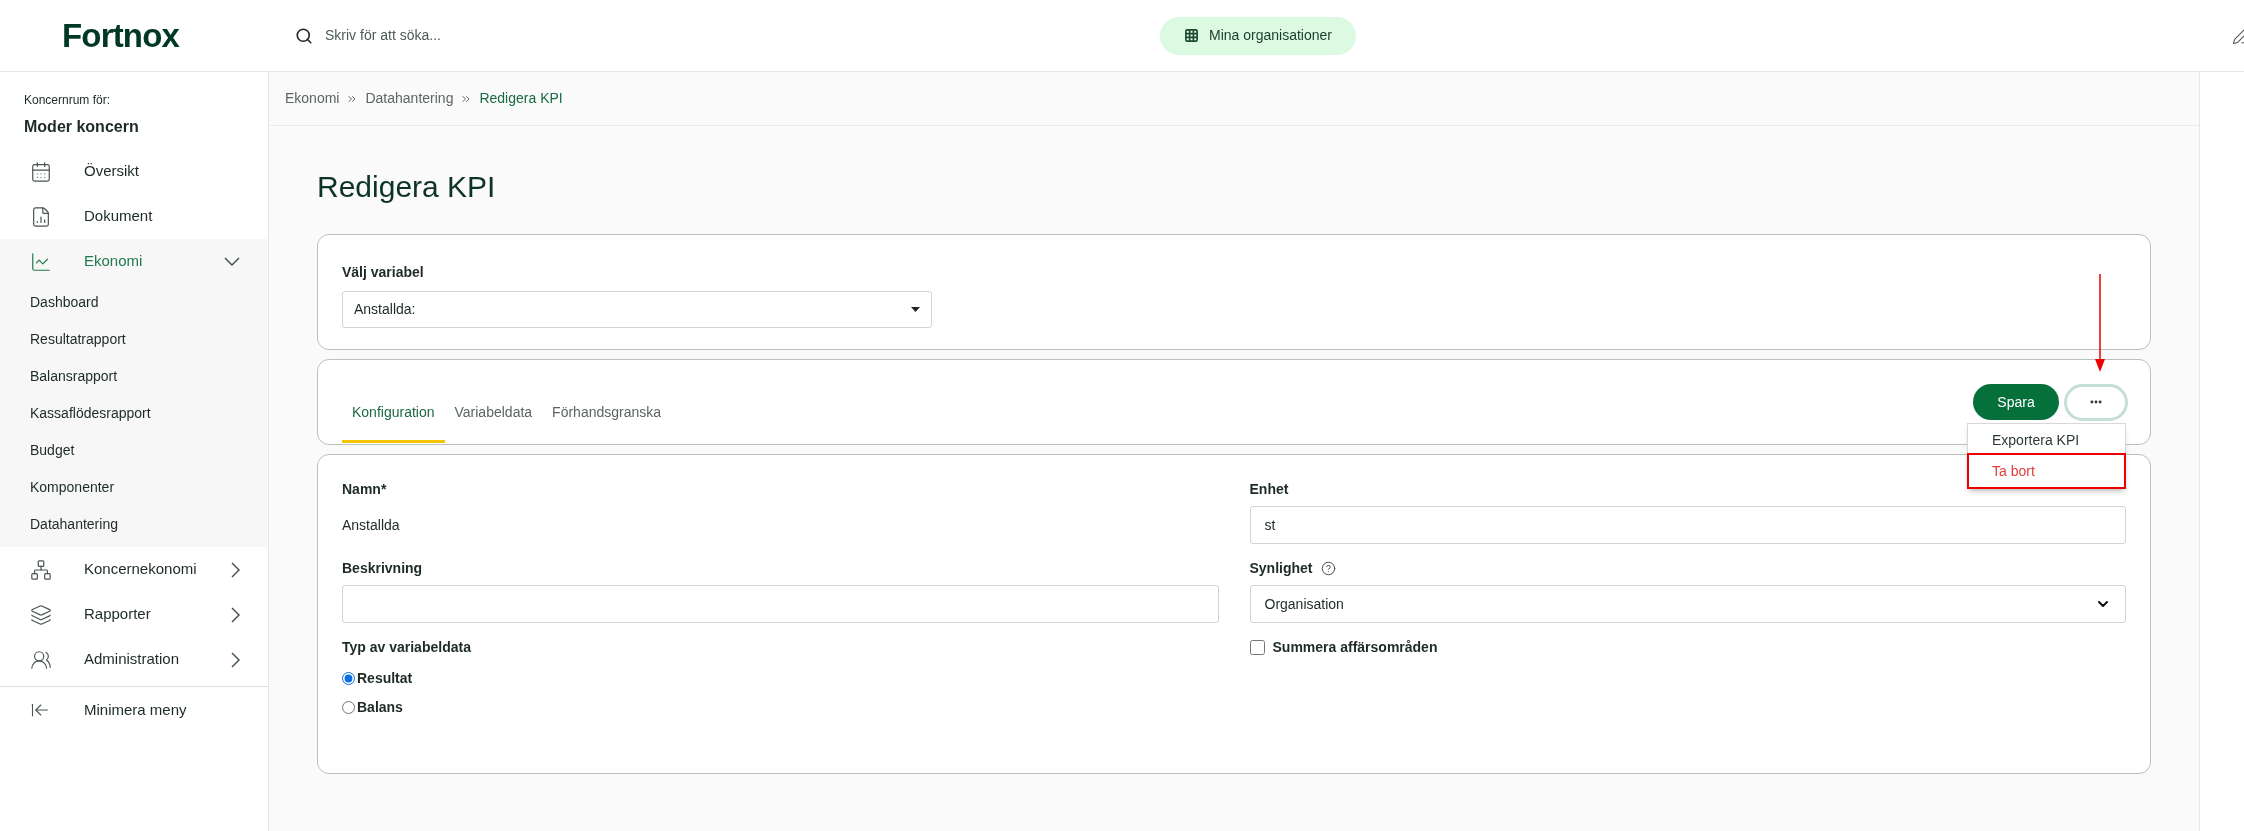 This screenshot has width=2244, height=831. Describe the element at coordinates (1258, 35) in the screenshot. I see `organisations-button: Mina organisationer` at that location.